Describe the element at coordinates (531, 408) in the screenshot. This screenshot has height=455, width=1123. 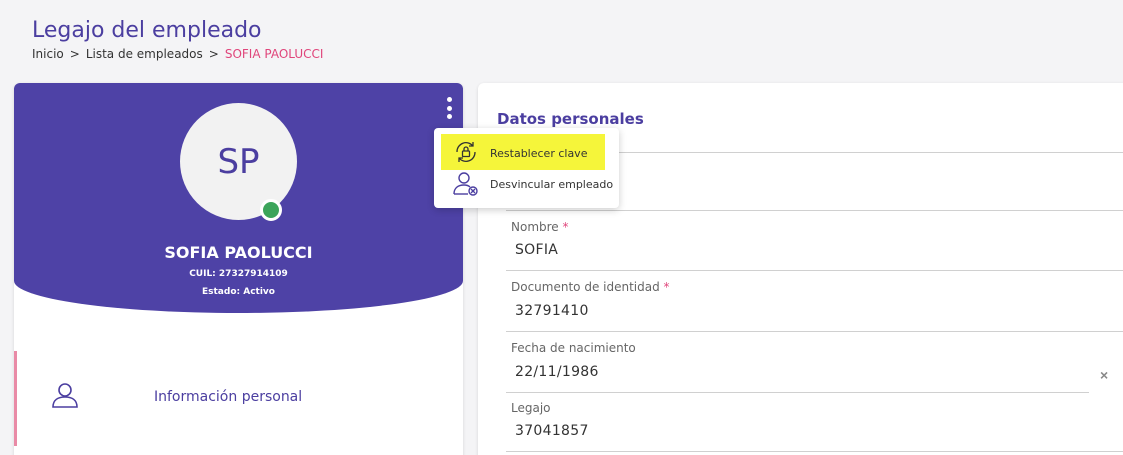
I see `field-label-file-number: Legajo` at that location.